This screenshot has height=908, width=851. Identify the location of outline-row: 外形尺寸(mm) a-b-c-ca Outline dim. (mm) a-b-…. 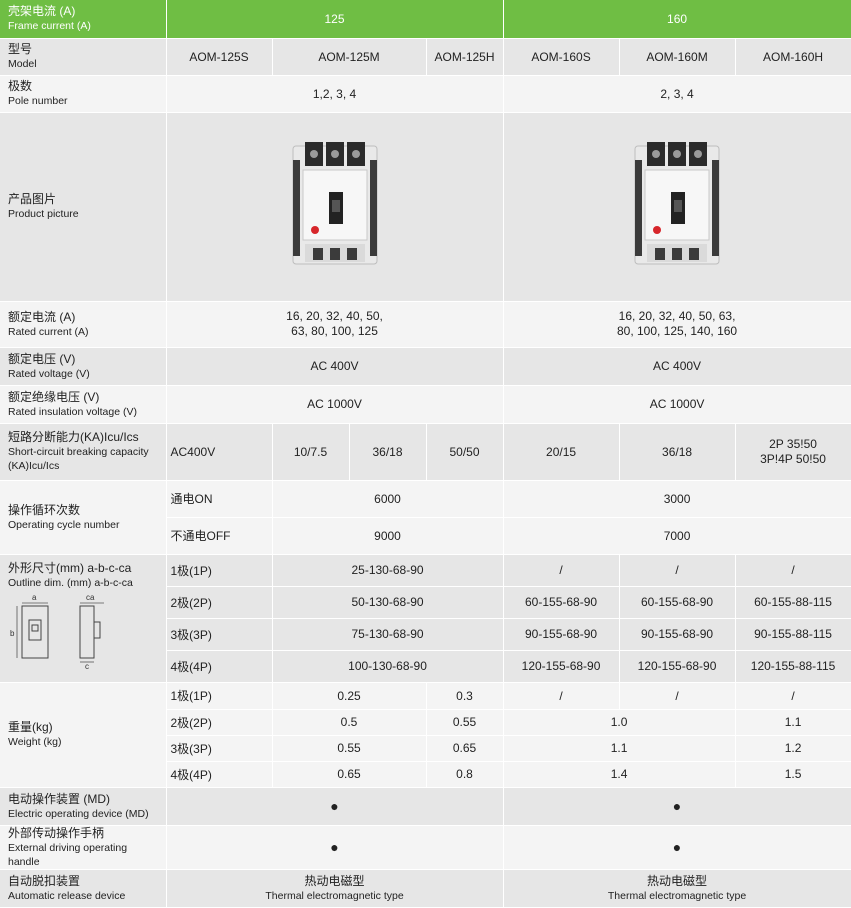
(425, 618).